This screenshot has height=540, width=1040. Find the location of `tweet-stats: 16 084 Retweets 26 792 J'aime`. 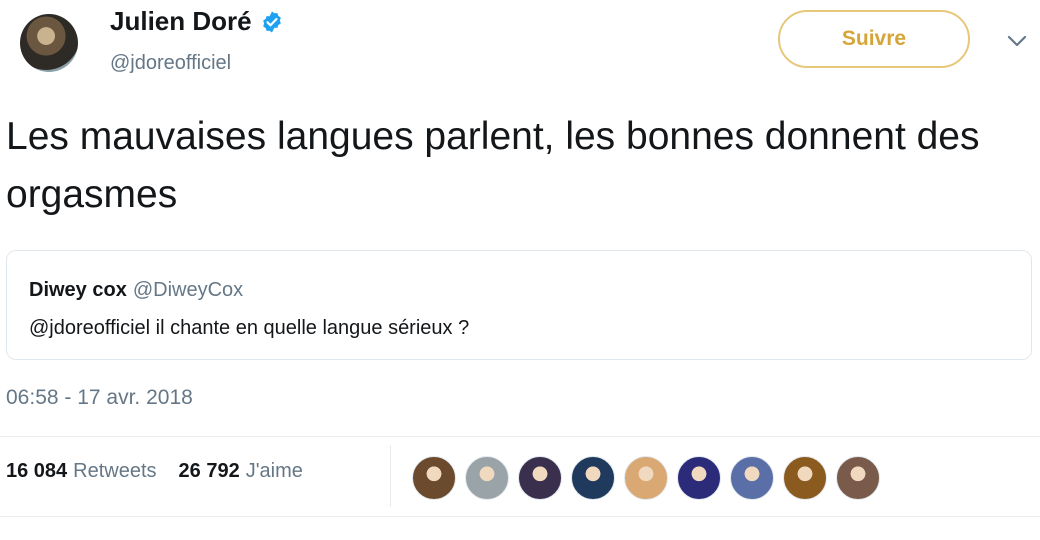

tweet-stats: 16 084 Retweets 26 792 J'aime is located at coordinates (154, 471).